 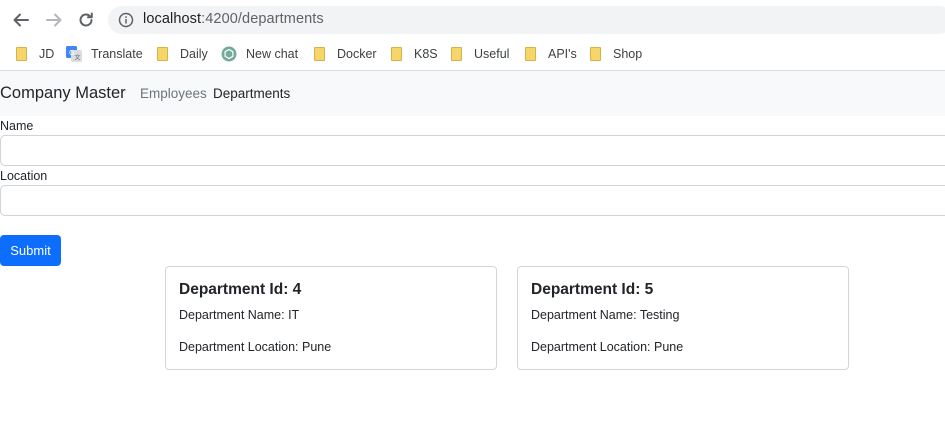 What do you see at coordinates (30, 250) in the screenshot?
I see `submit-button: Submit` at bounding box center [30, 250].